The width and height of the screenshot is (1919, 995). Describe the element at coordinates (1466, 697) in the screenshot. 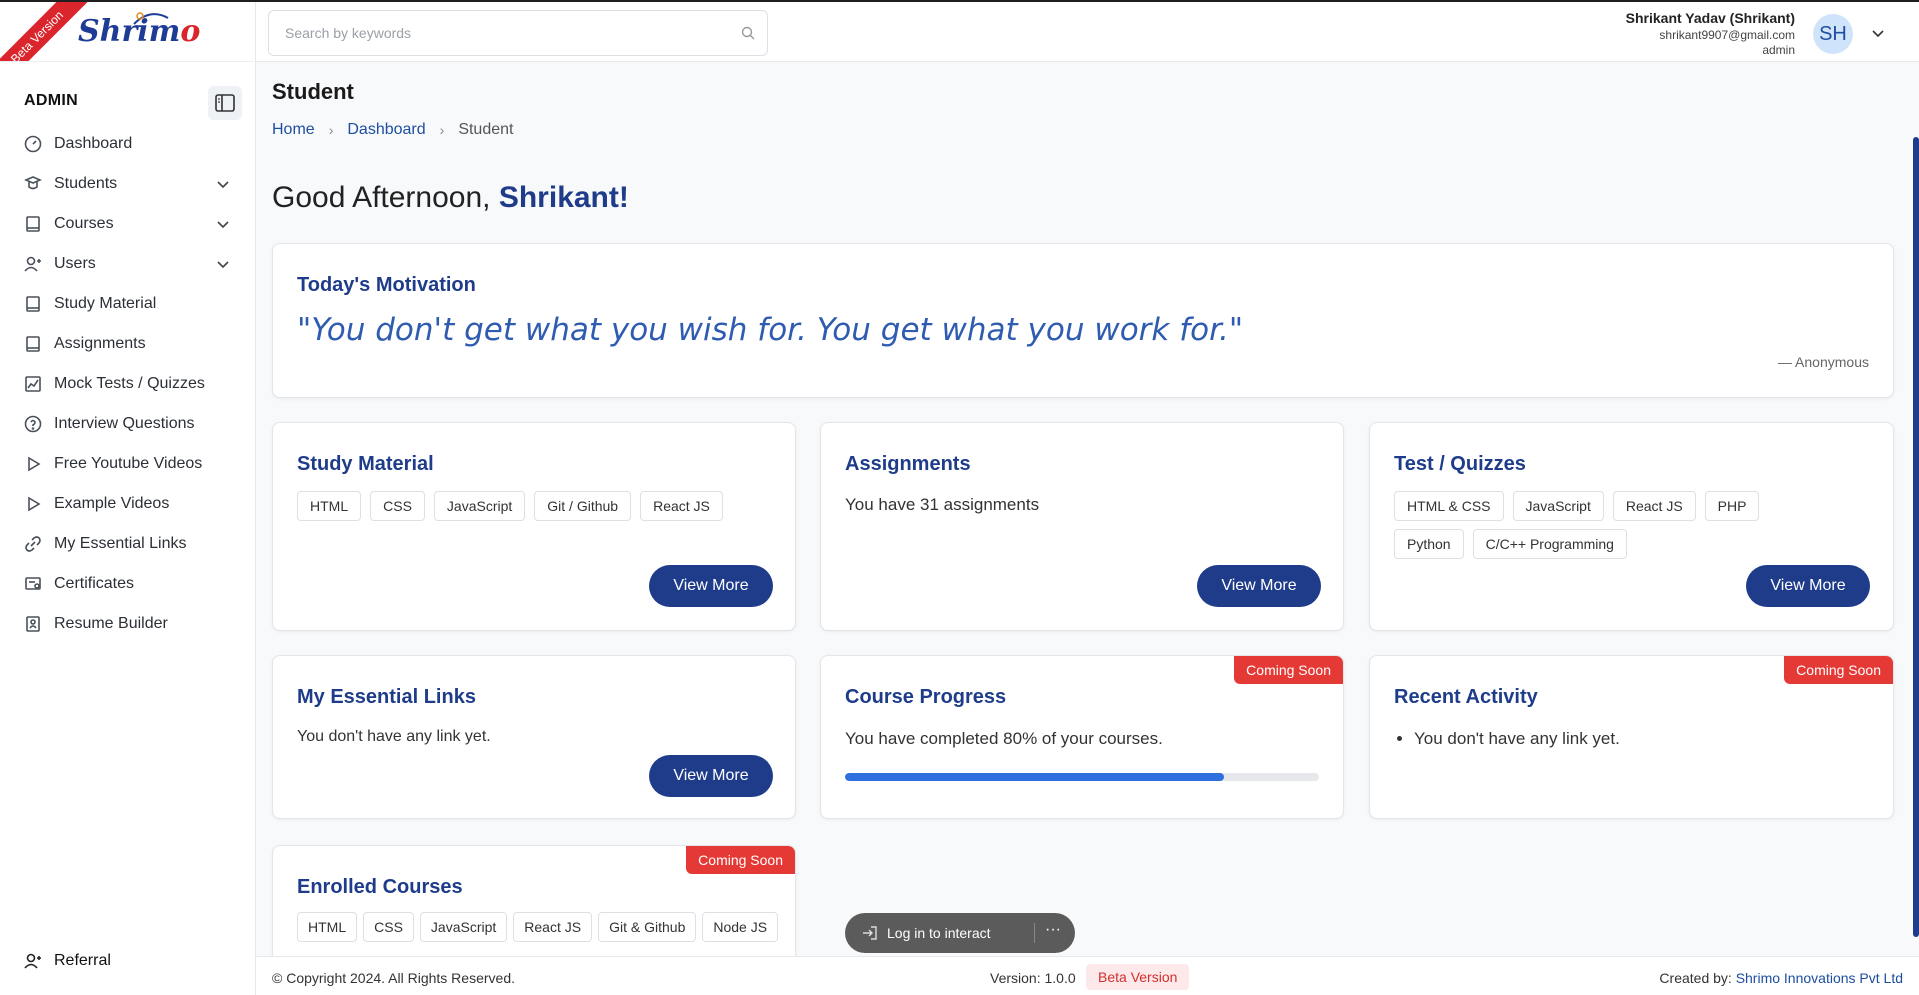

I see `card-title: Recent Activity` at that location.